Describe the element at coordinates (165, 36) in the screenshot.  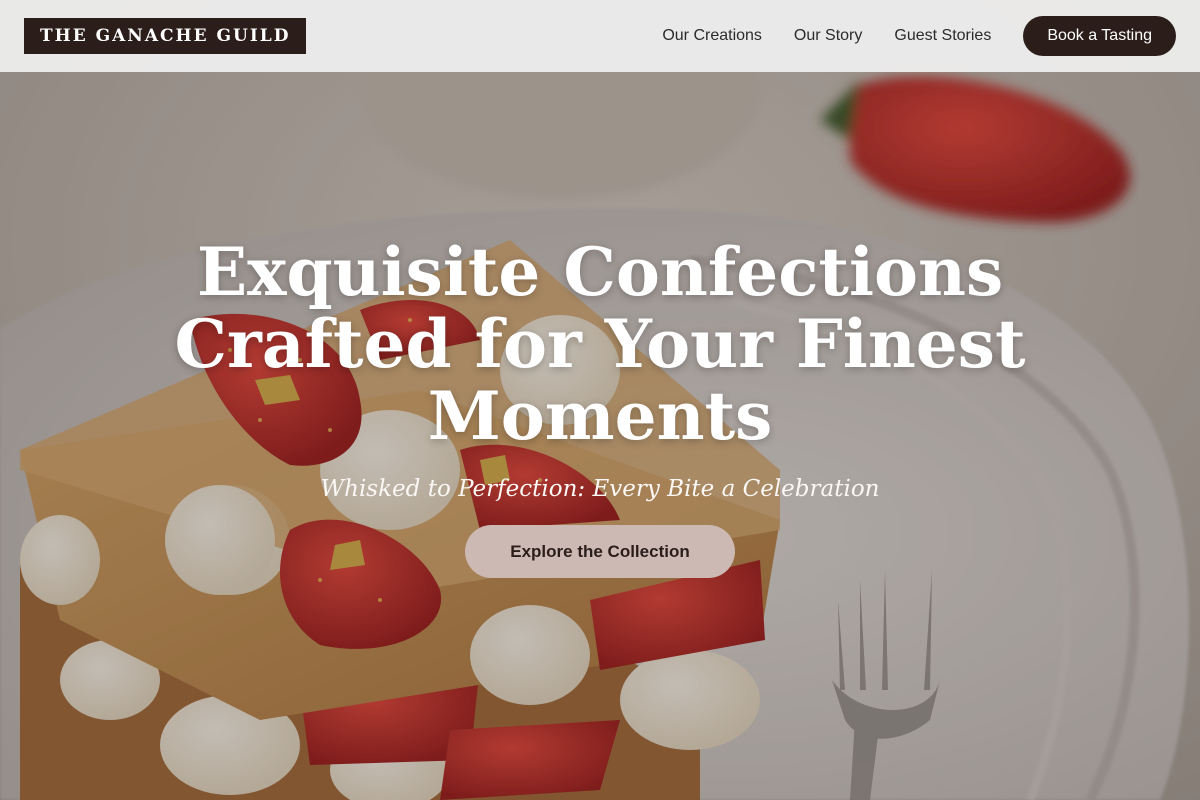
I see `brand-logo: THE GANACHE GUILD` at that location.